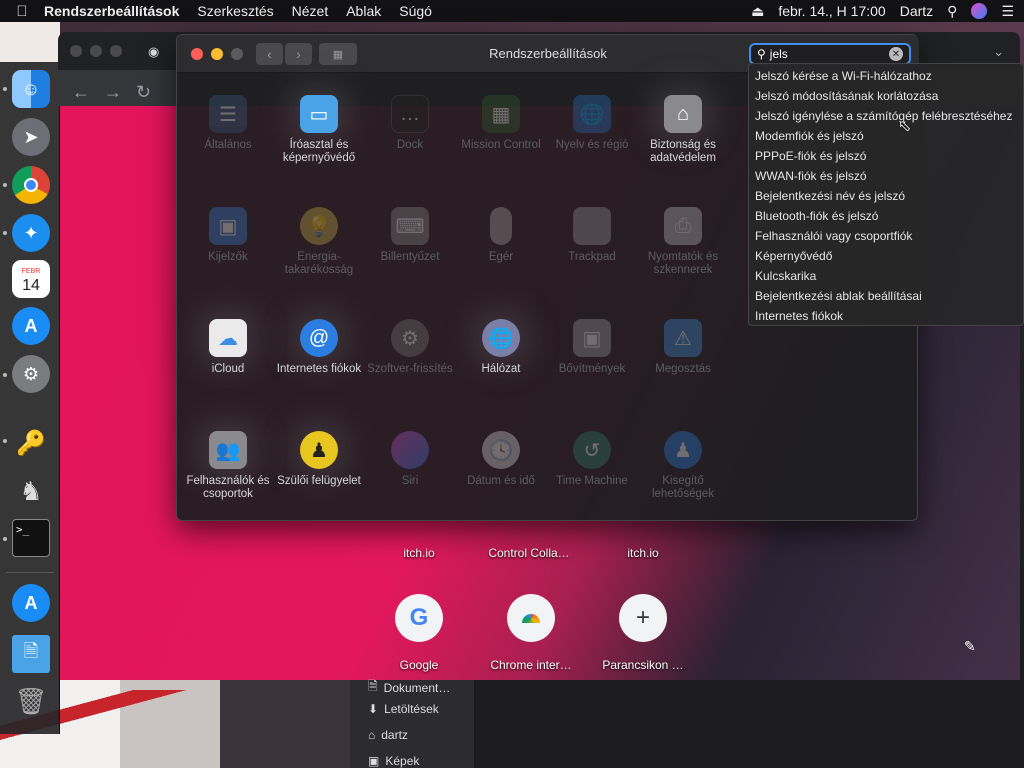 The image size is (1024, 768). I want to click on pane-extensions: ▣ Bővítmények, so click(592, 347).